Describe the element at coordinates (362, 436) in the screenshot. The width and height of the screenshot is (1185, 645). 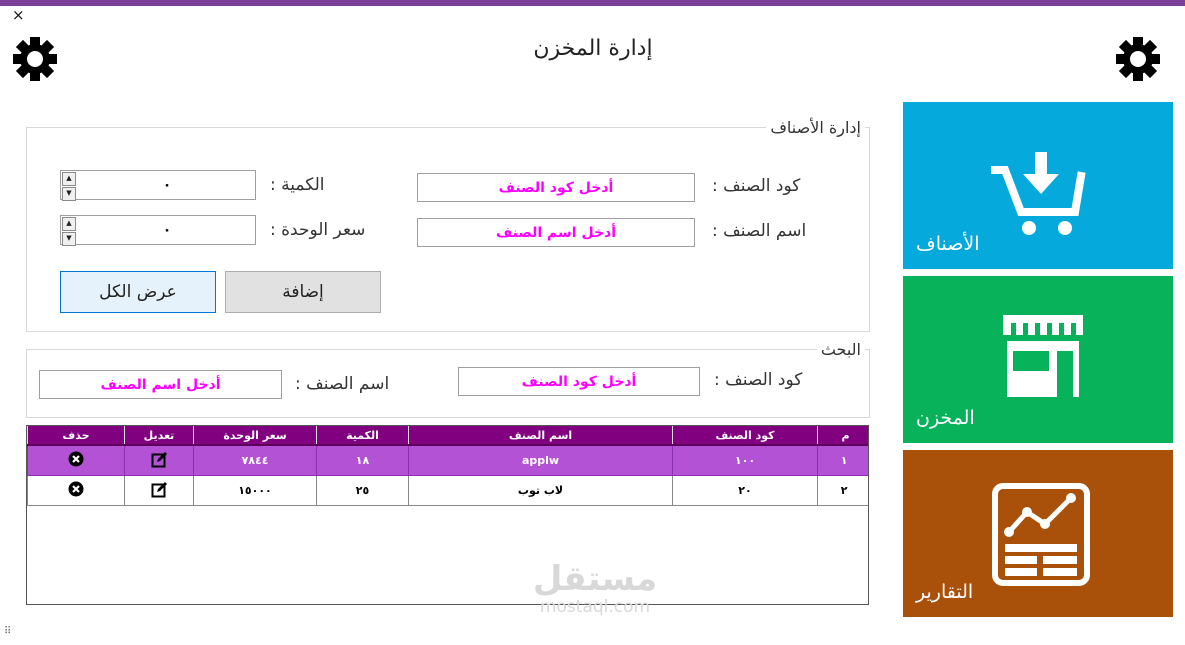
I see `column-header-quantity: الكمية` at that location.